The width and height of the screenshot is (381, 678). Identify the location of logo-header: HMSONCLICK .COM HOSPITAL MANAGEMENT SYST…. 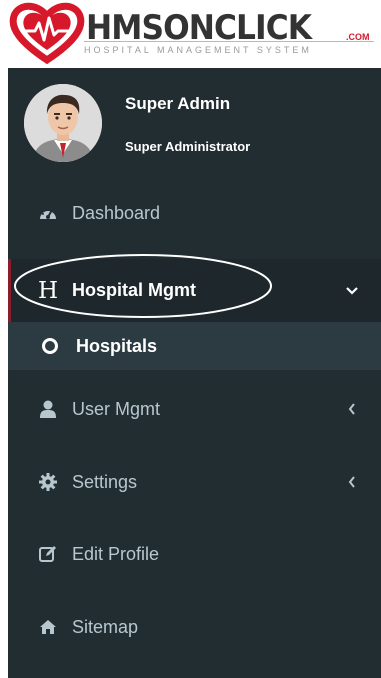
(190, 34).